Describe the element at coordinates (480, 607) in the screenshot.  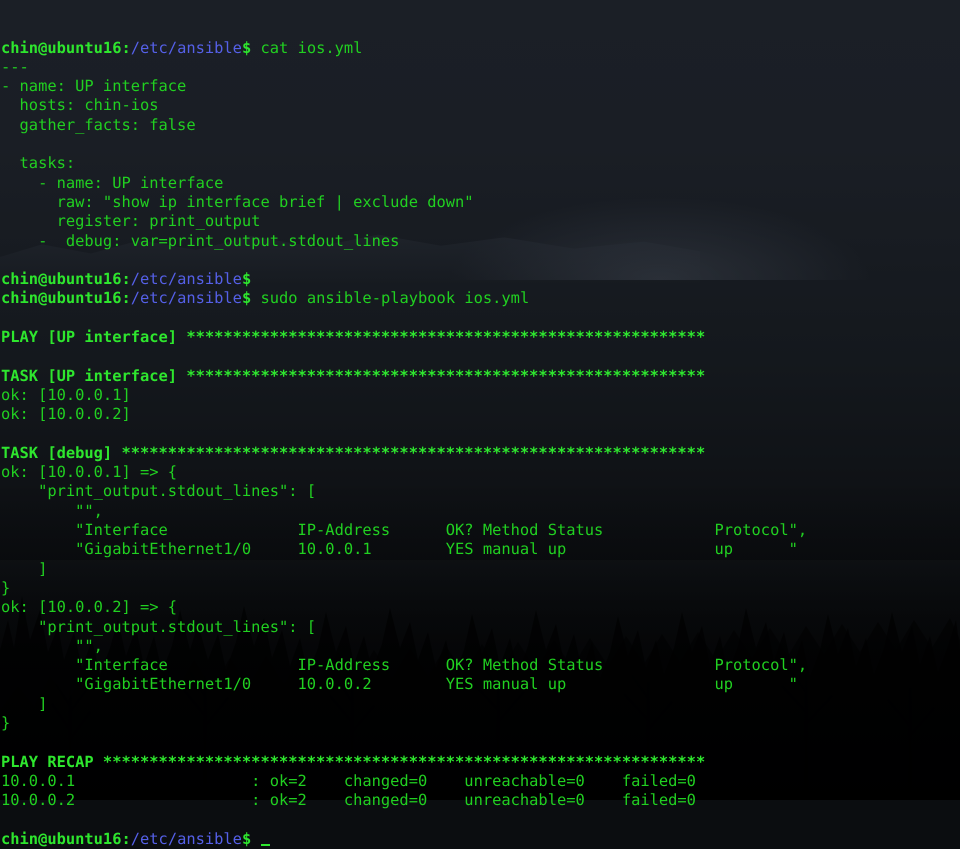
I see `terminal-output-line: ok: [10.0.0.2] => {` at that location.